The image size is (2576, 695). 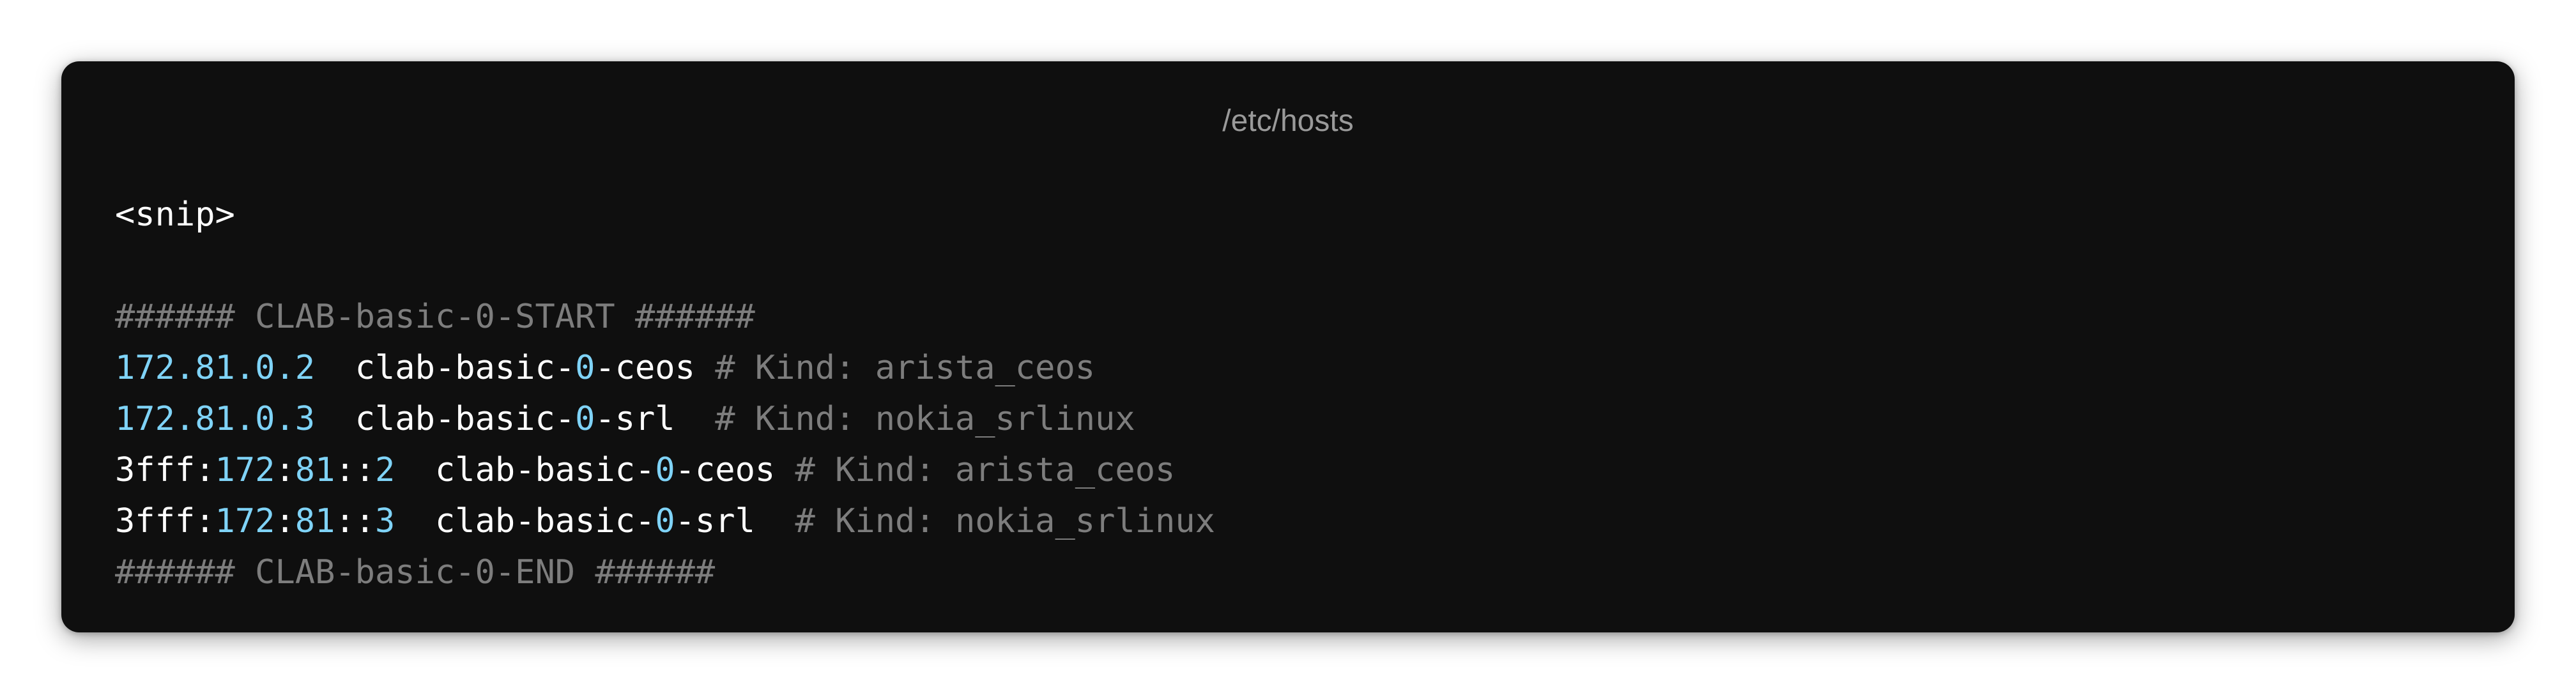 I want to click on code-token: ###### CLAB-basic-0-START ######, so click(x=435, y=317).